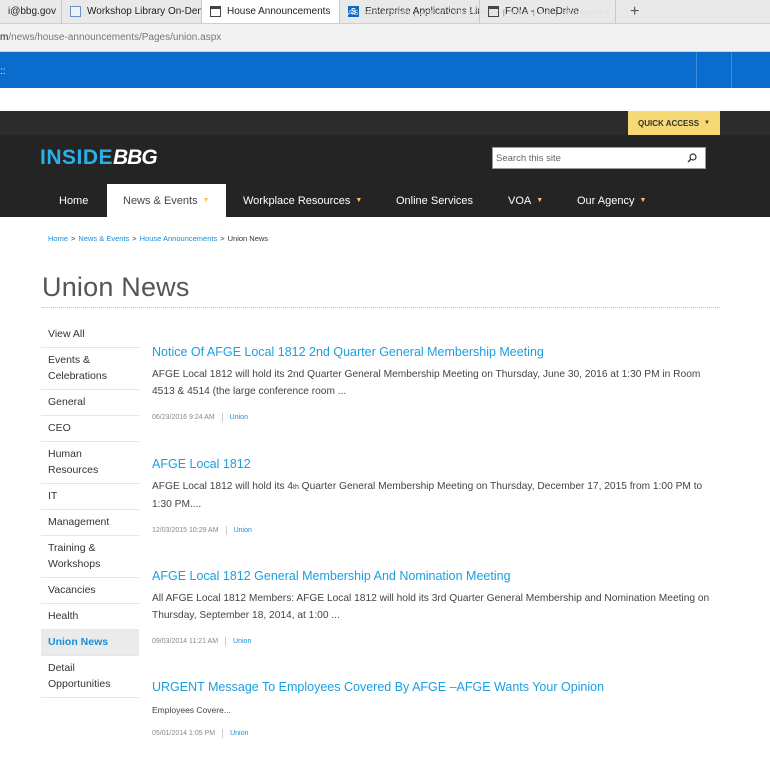 The image size is (770, 770). What do you see at coordinates (222, 486) in the screenshot?
I see `summary-text: AFGE Local 1812 will hold its 4` at bounding box center [222, 486].